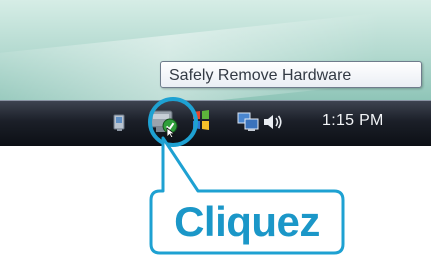 This screenshot has width=431, height=260. I want to click on callout-label: Cliquez, so click(247, 221).